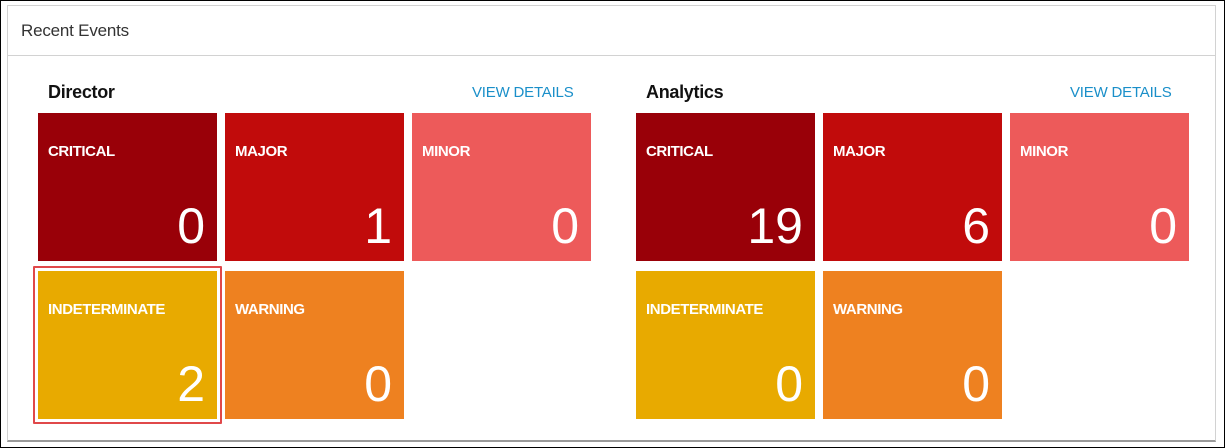 The height and width of the screenshot is (448, 1225). Describe the element at coordinates (912, 345) in the screenshot. I see `analytics-warning-tile: WARNING 0` at that location.